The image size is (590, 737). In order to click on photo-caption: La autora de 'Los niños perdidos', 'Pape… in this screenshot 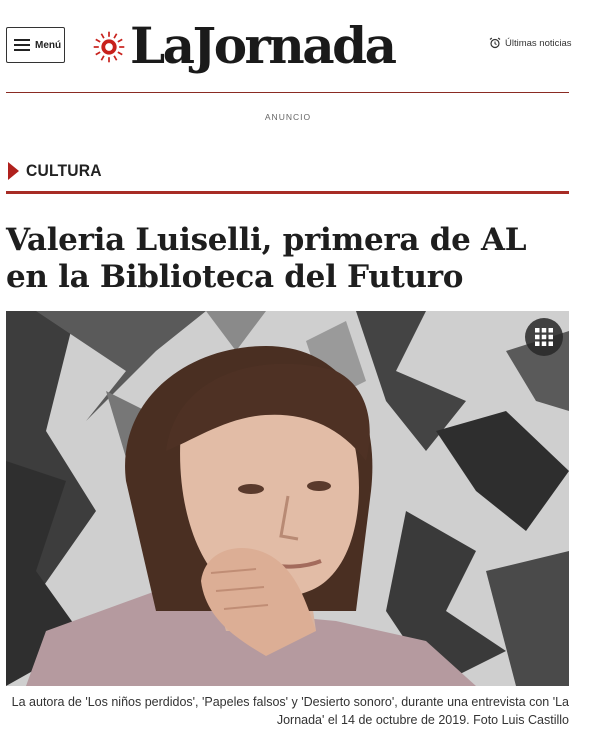, I will do `click(290, 711)`.